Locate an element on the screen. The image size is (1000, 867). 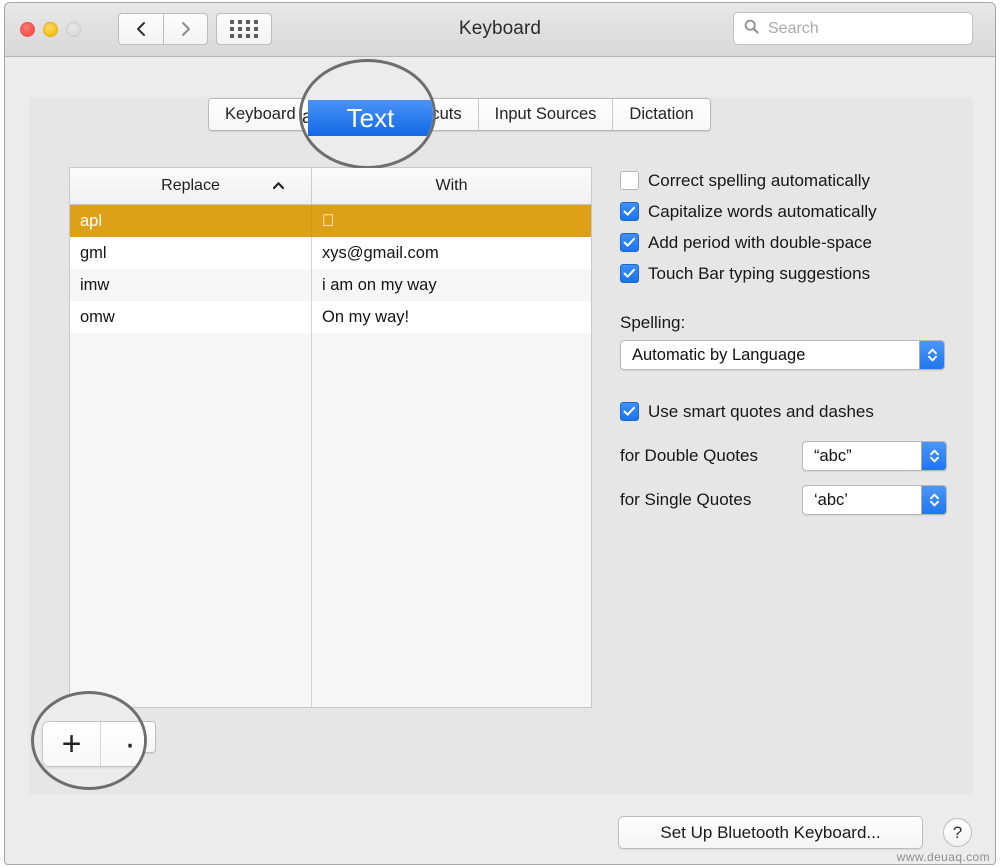
table-header-row: Replace With is located at coordinates (330, 186).